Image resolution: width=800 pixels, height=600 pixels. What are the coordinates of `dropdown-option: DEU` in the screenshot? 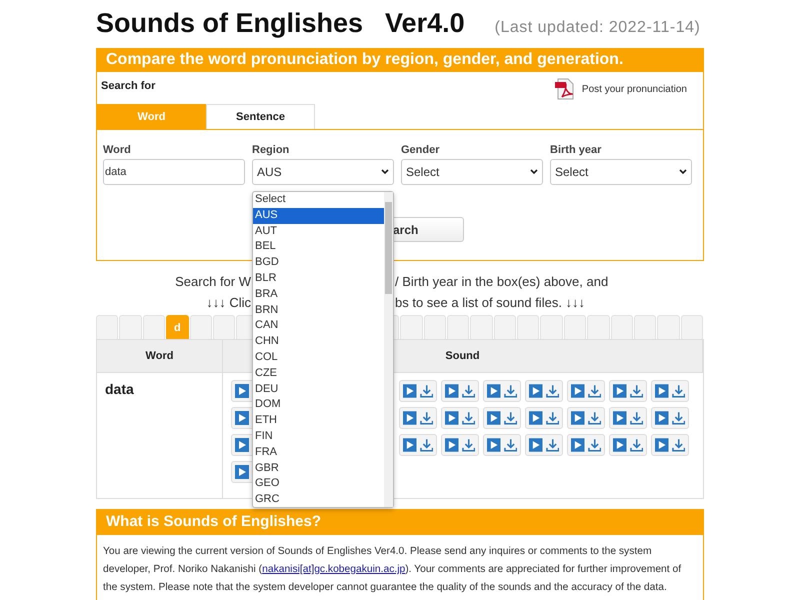 It's located at (318, 390).